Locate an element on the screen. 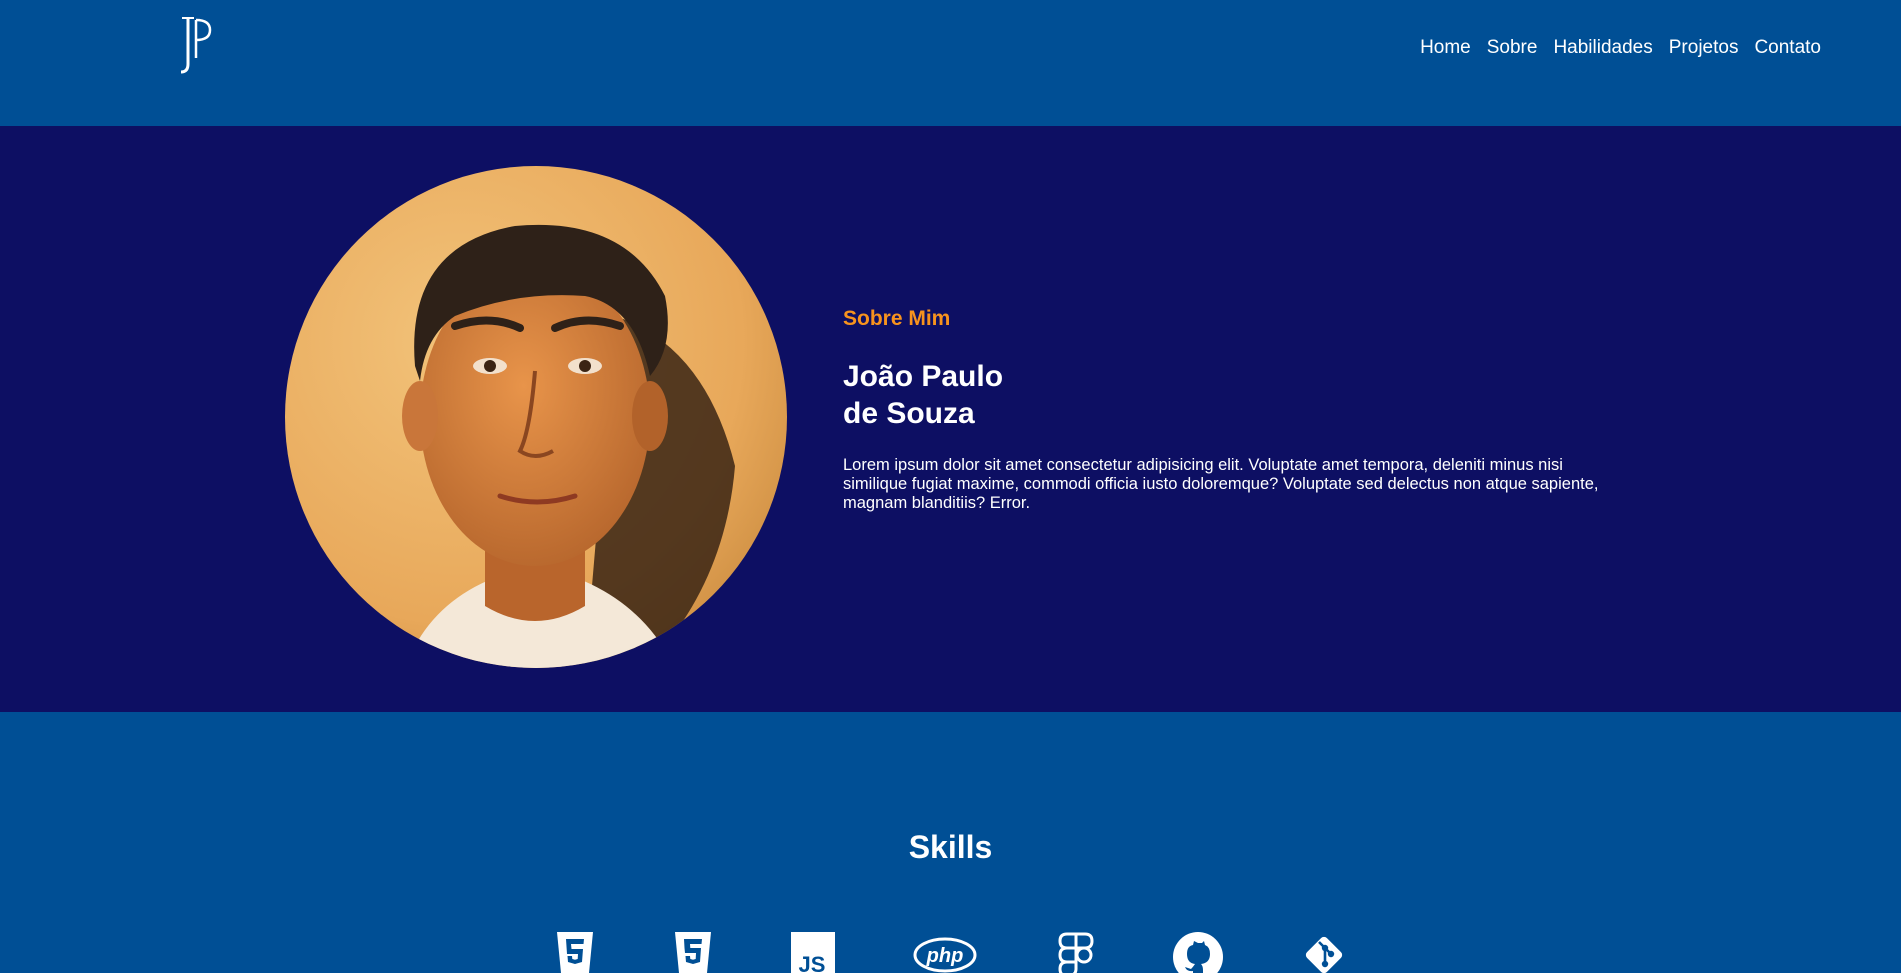 The image size is (1901, 973). about-section-label: Sobre Mim is located at coordinates (897, 318).